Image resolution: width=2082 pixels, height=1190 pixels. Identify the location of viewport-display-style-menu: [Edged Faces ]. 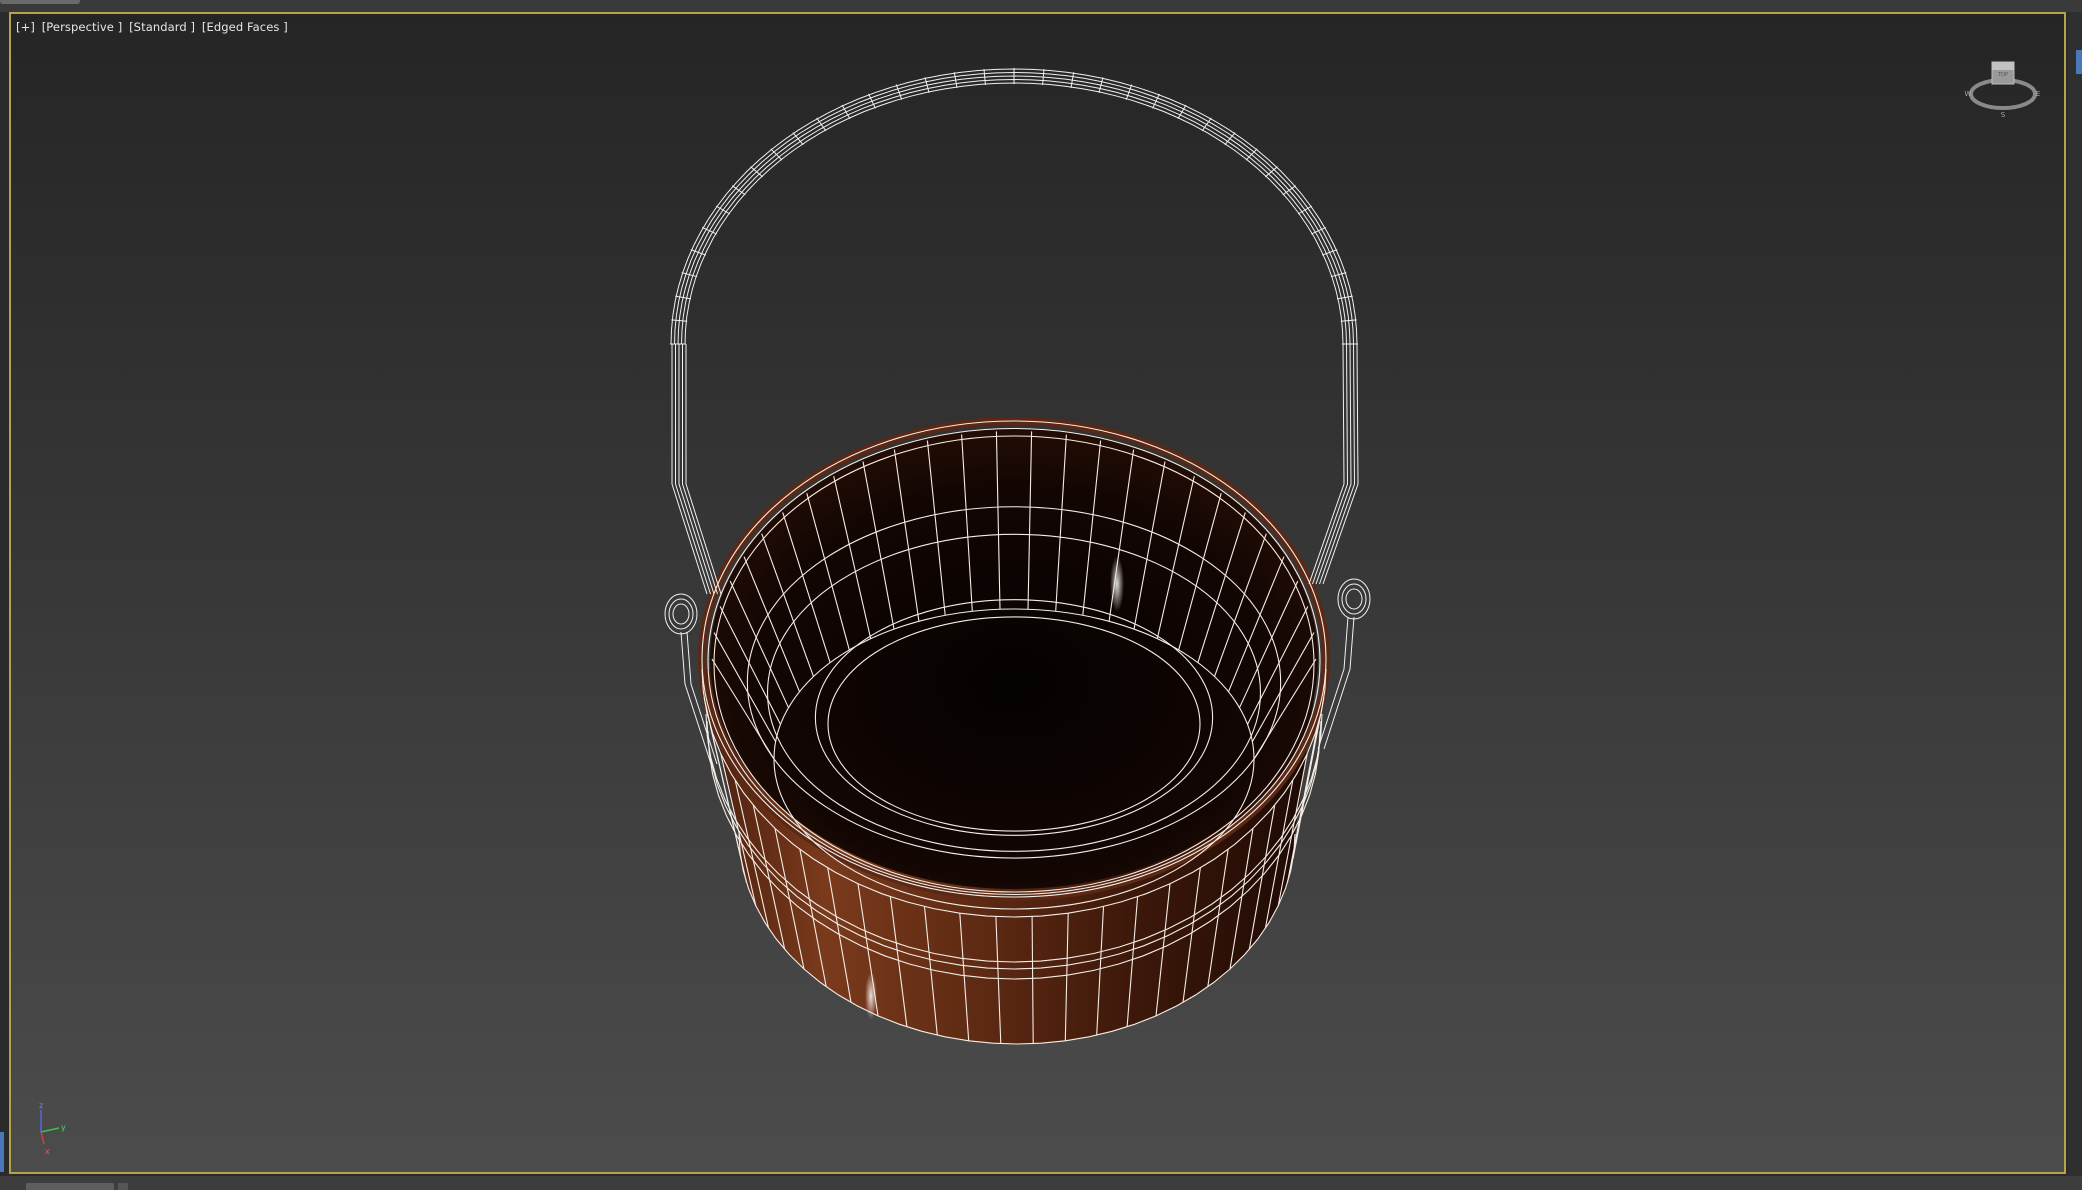
(245, 27).